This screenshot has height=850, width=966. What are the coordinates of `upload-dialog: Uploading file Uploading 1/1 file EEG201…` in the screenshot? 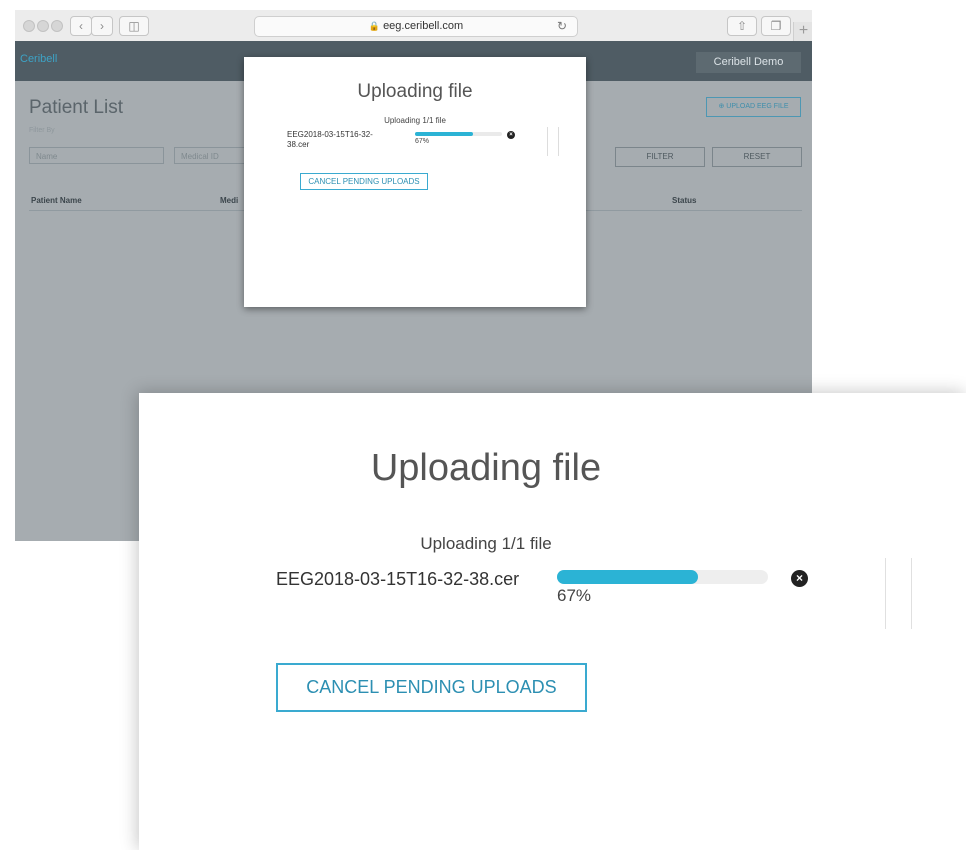 It's located at (415, 182).